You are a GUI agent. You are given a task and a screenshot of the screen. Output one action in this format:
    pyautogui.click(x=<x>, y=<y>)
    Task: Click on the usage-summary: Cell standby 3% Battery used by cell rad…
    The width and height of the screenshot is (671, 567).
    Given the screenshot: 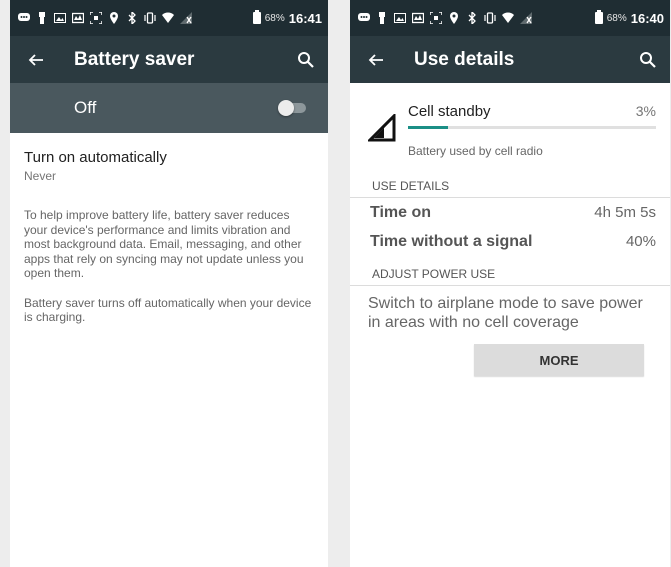 What is the action you would take?
    pyautogui.click(x=510, y=125)
    